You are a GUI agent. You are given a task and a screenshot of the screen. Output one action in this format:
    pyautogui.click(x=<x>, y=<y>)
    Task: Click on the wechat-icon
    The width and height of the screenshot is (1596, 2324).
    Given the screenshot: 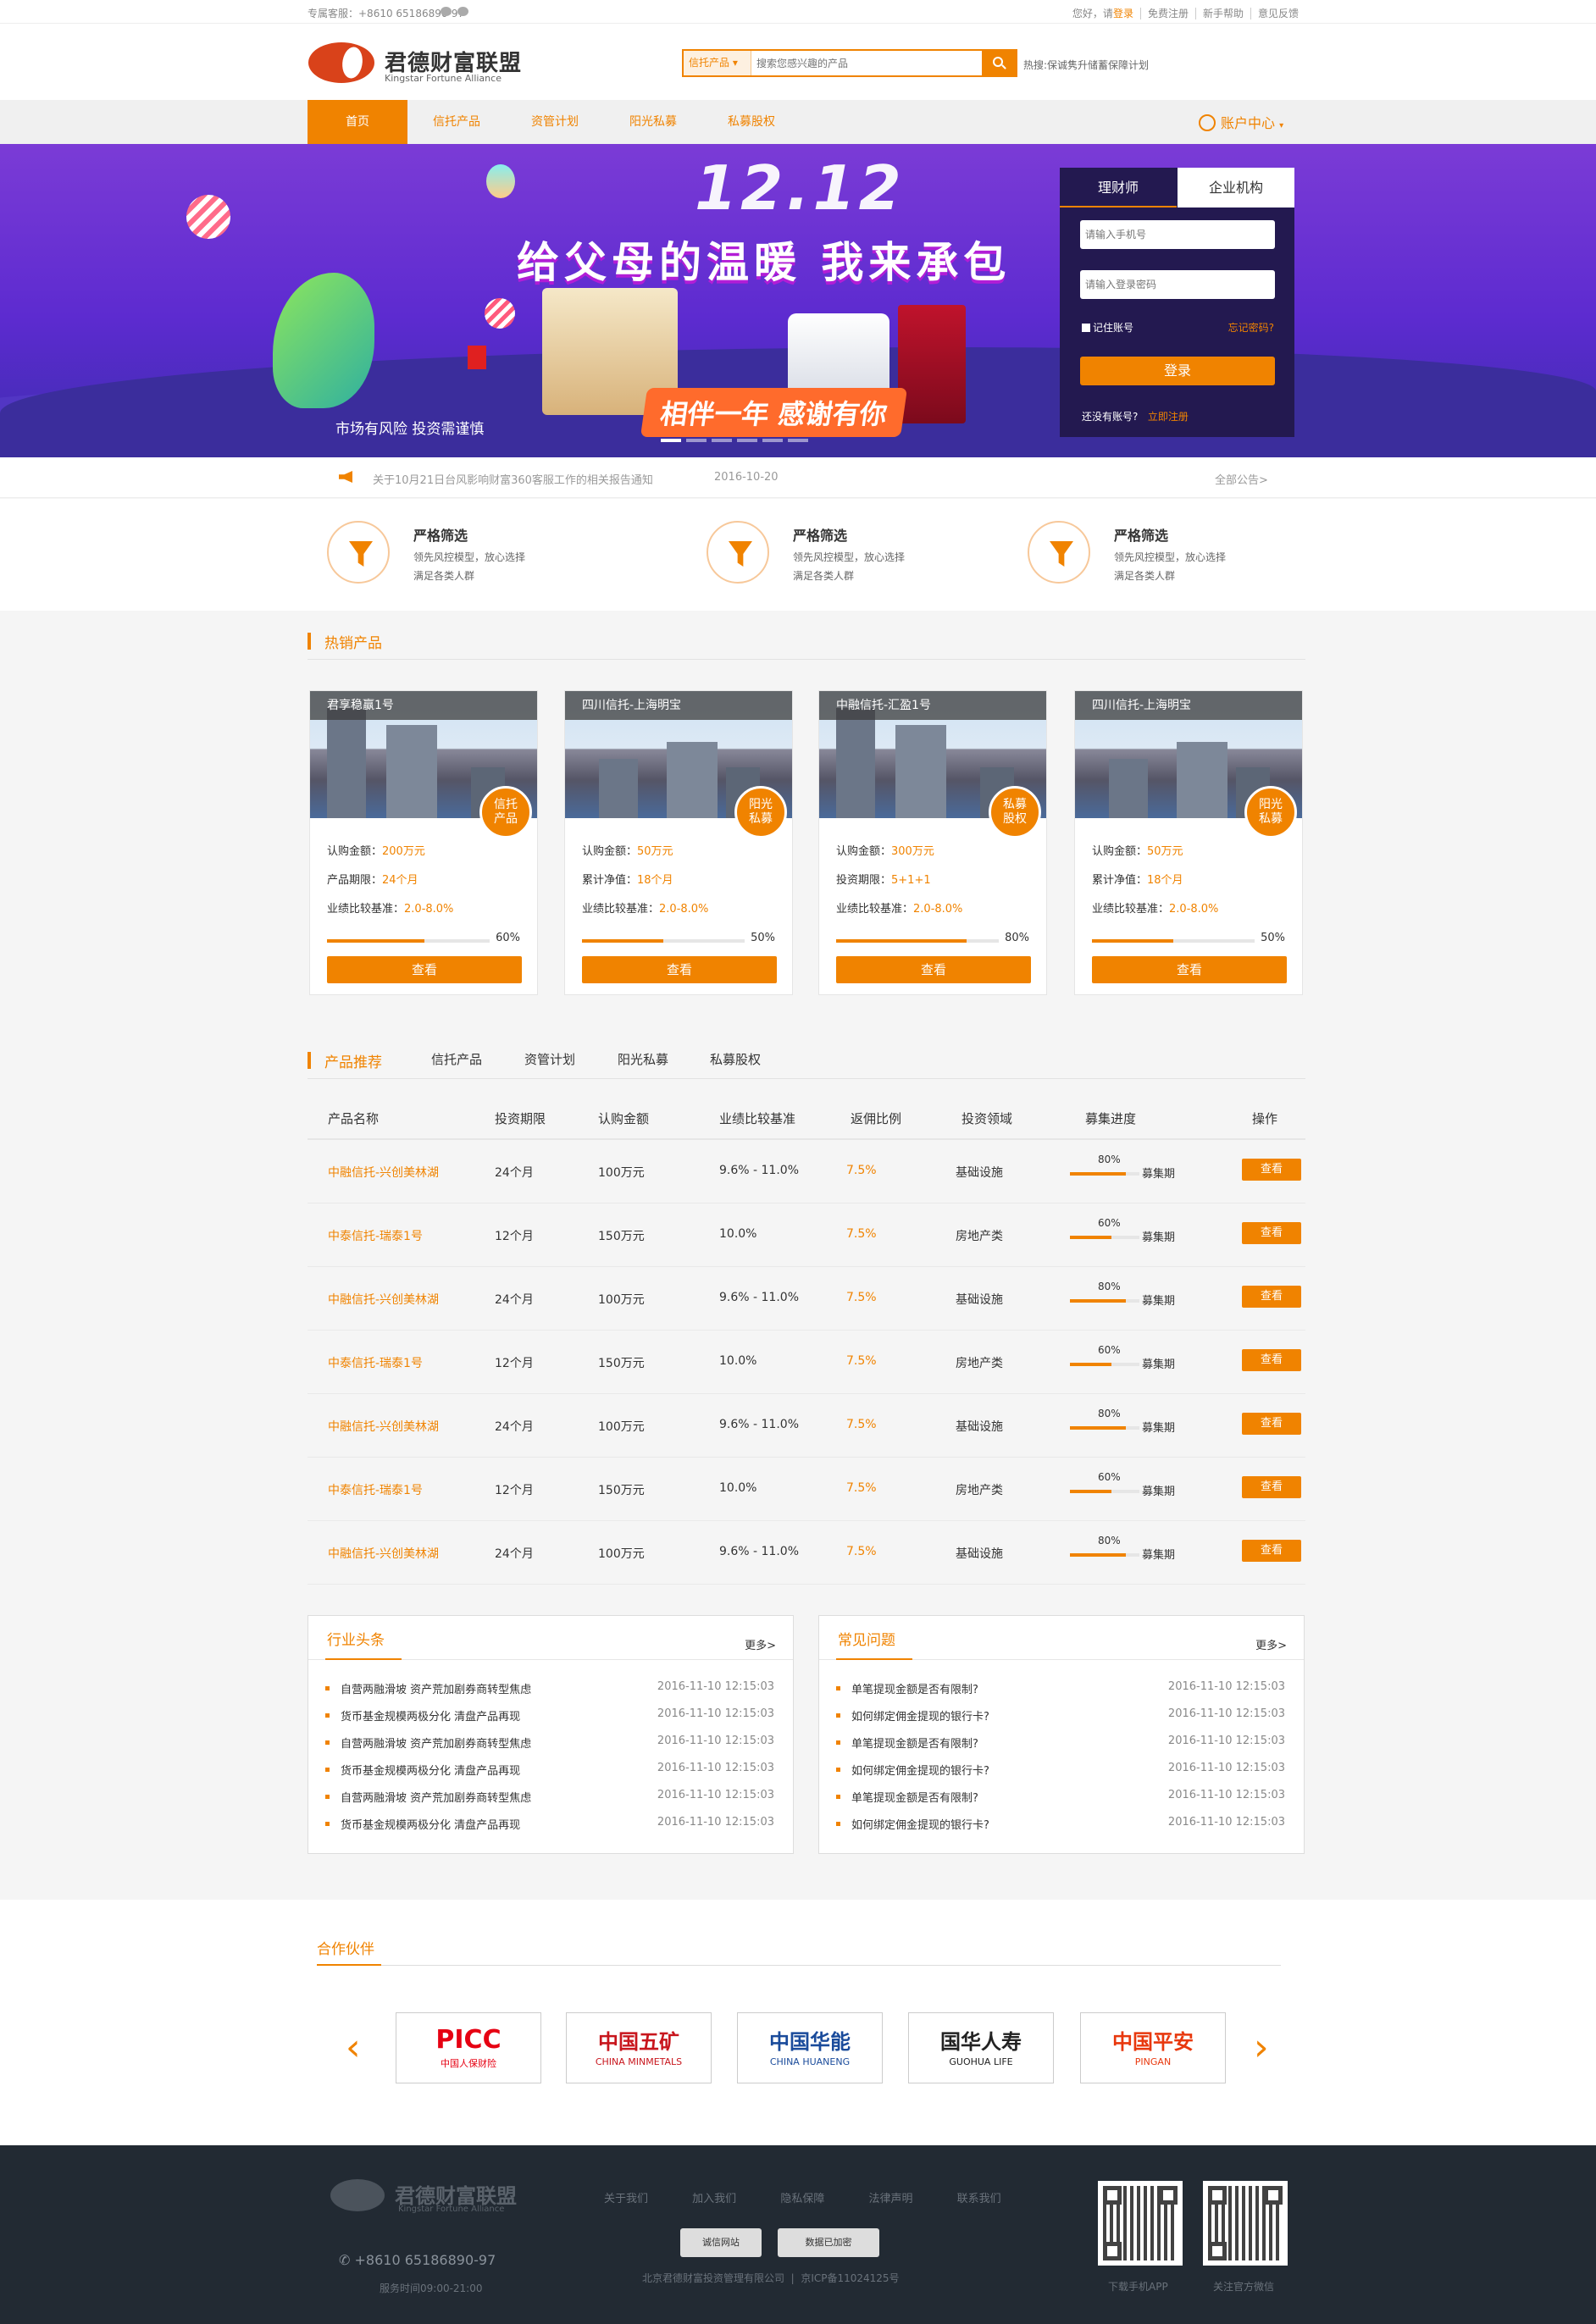 What is the action you would take?
    pyautogui.click(x=446, y=11)
    